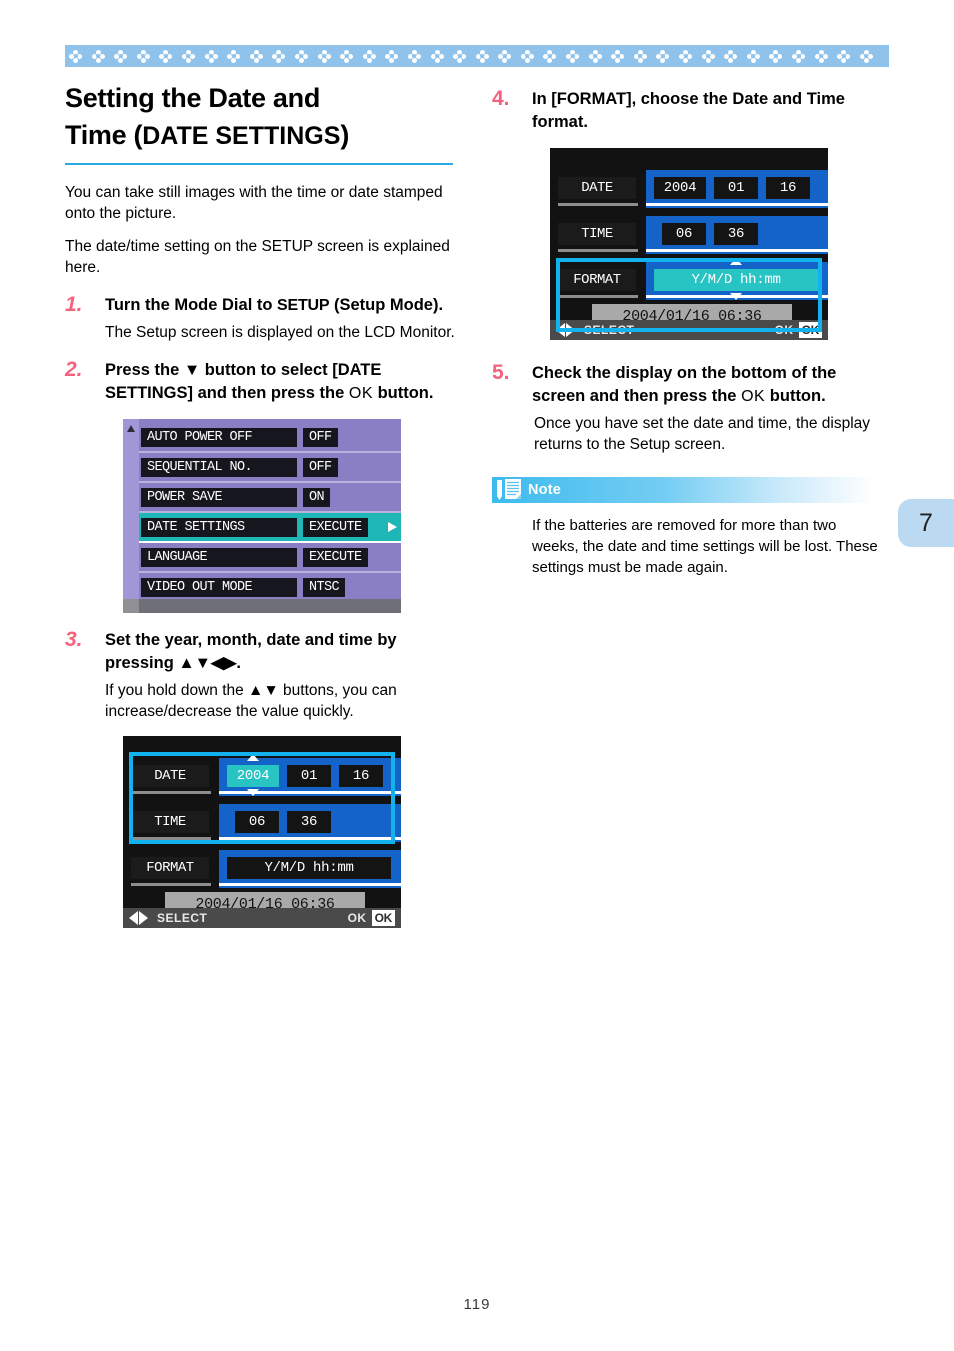 This screenshot has height=1351, width=954. What do you see at coordinates (545, 490) in the screenshot?
I see `note-label: Note` at bounding box center [545, 490].